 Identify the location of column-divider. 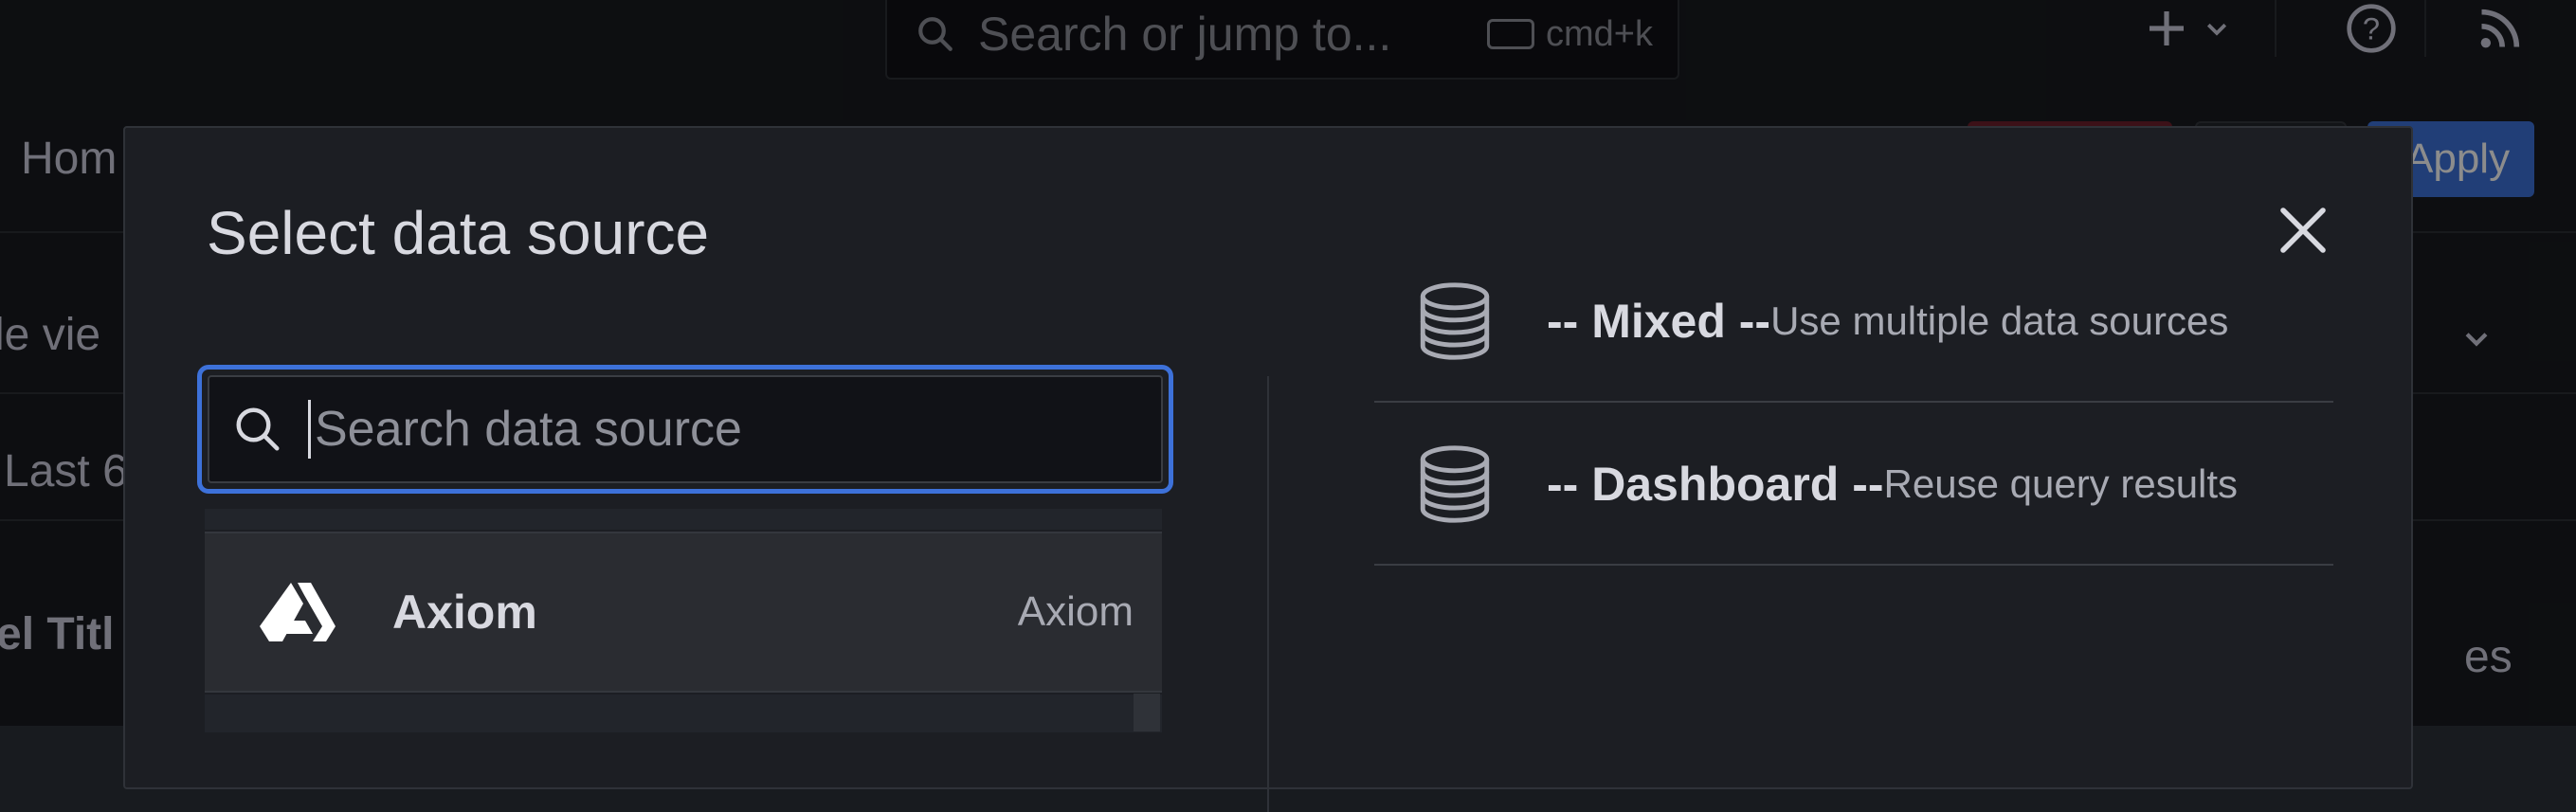
(1268, 594).